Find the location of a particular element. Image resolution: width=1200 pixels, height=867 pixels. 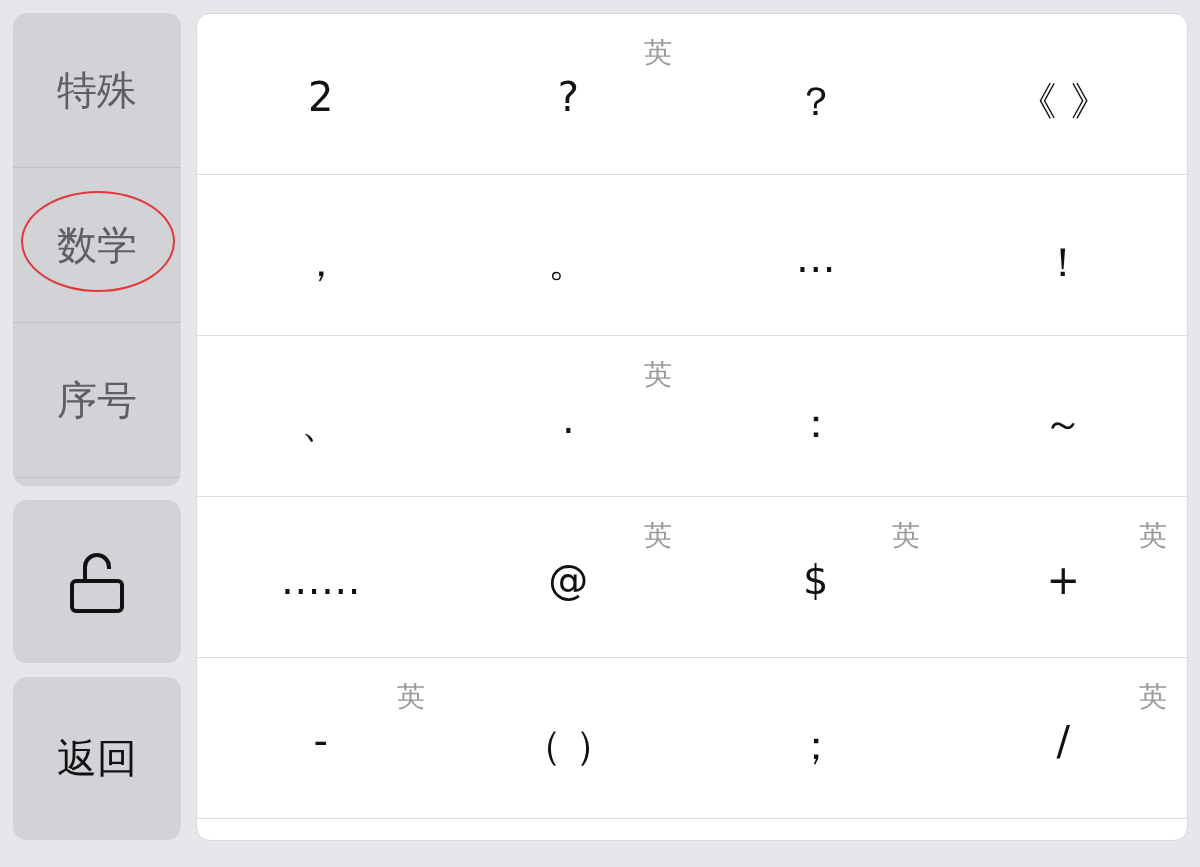

back-button: 返回 is located at coordinates (97, 758).